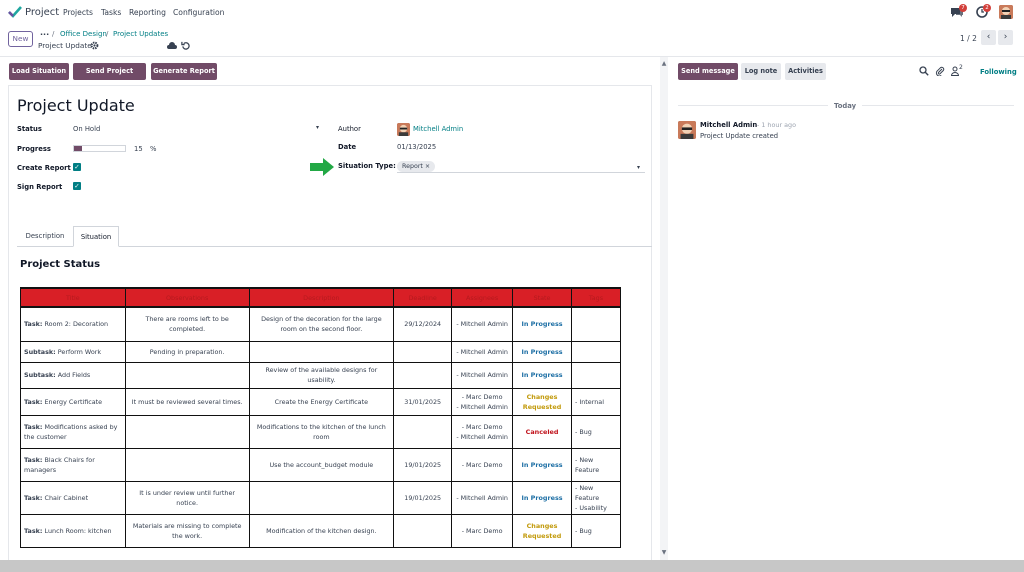  What do you see at coordinates (185, 45) in the screenshot?
I see `discard-undo-icon` at bounding box center [185, 45].